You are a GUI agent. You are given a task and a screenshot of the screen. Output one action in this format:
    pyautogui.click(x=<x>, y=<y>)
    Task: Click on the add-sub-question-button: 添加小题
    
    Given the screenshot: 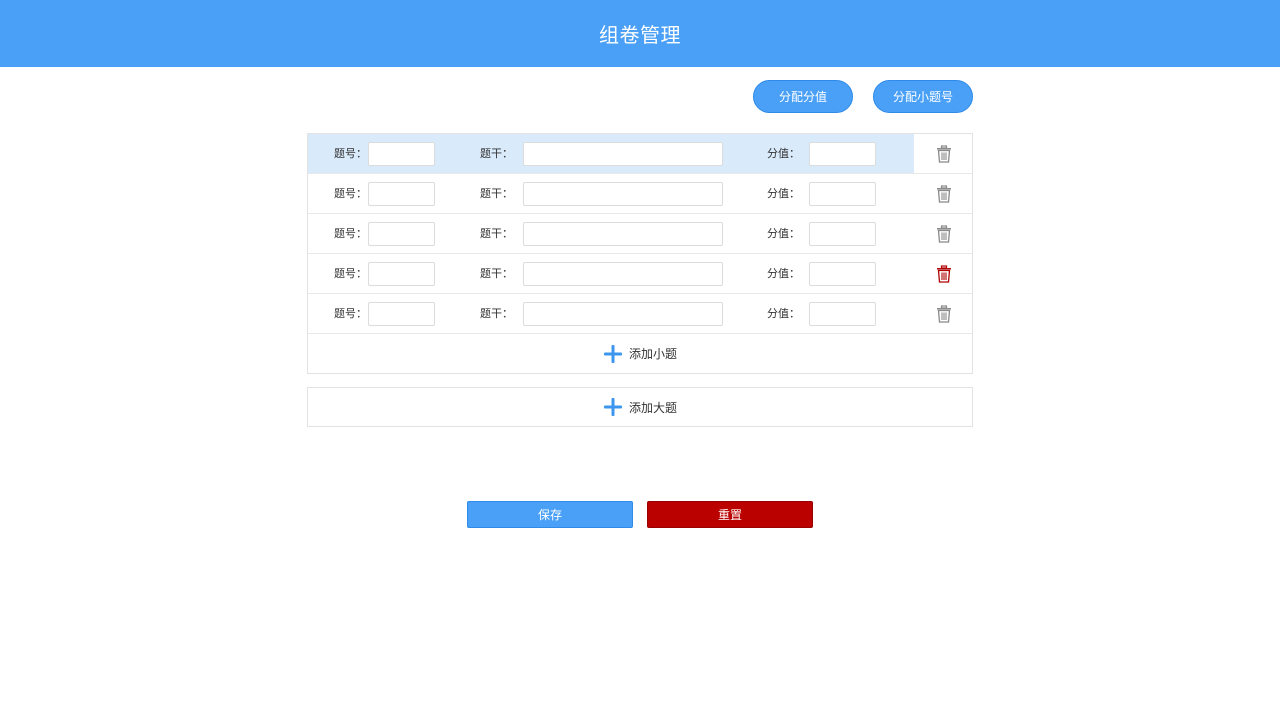 What is the action you would take?
    pyautogui.click(x=640, y=353)
    